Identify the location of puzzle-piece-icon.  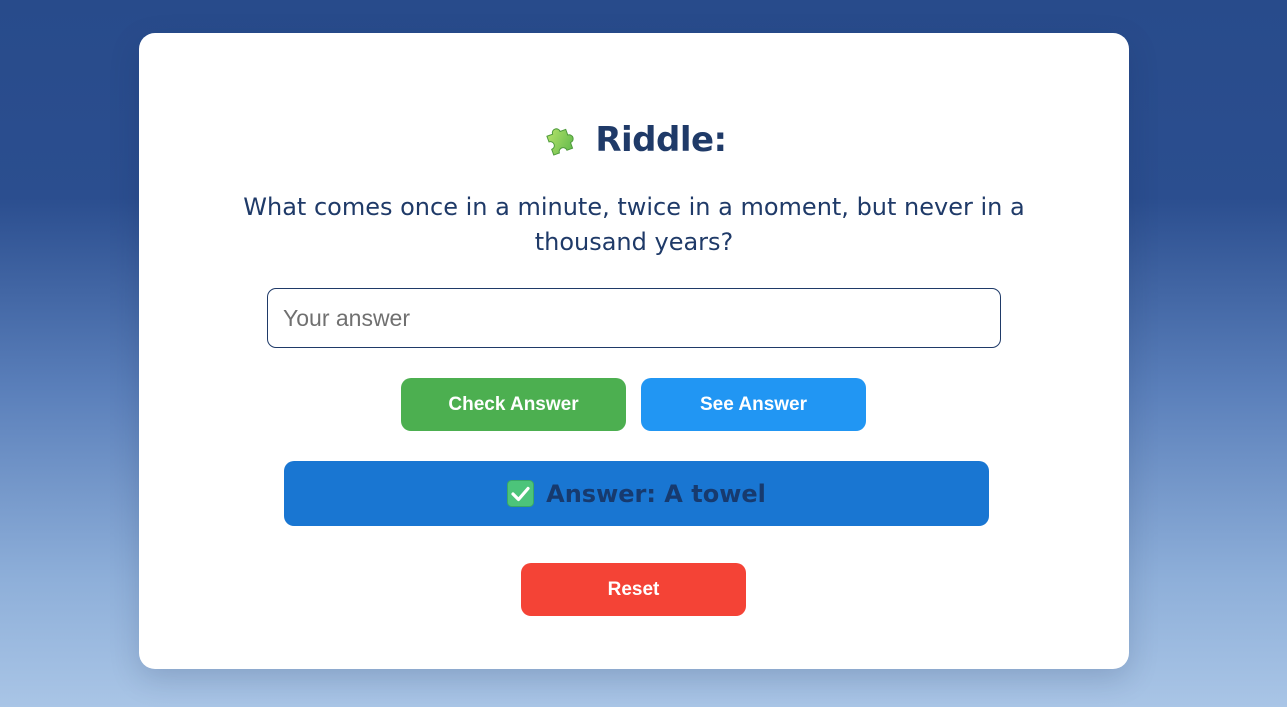
(560, 140).